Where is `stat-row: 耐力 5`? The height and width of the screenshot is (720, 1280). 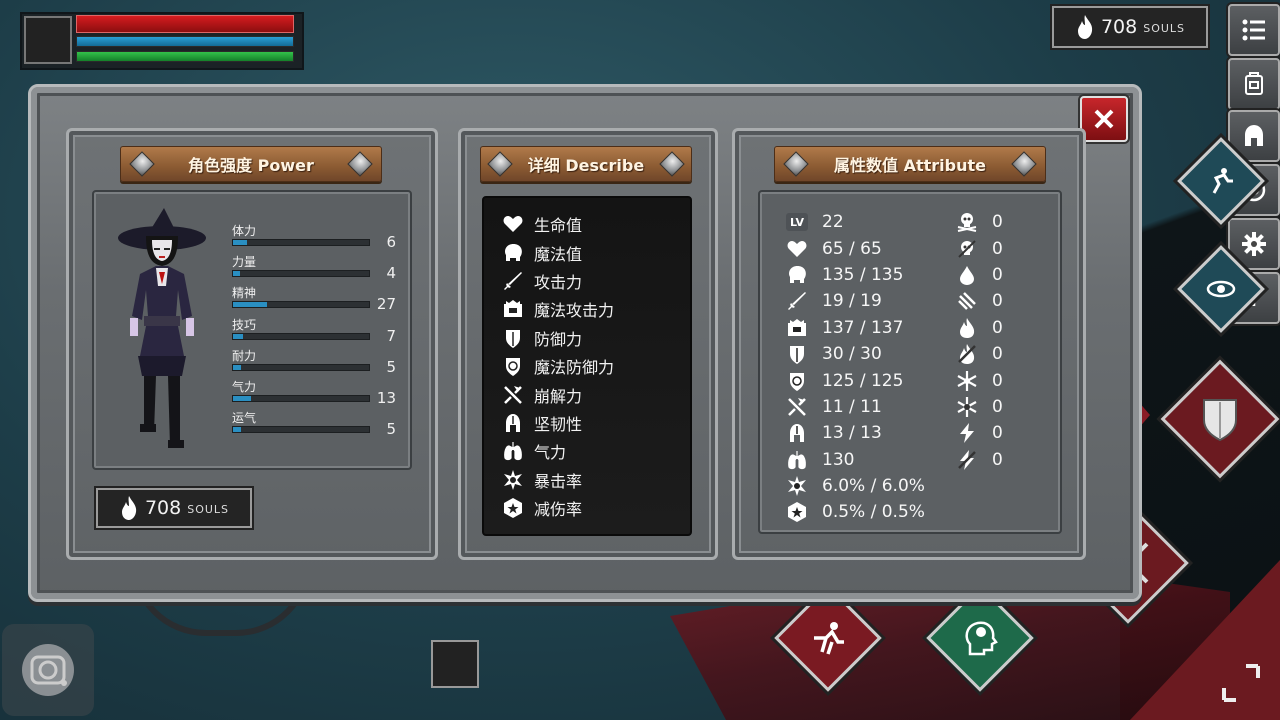
stat-row: 耐力 5 is located at coordinates (317, 362).